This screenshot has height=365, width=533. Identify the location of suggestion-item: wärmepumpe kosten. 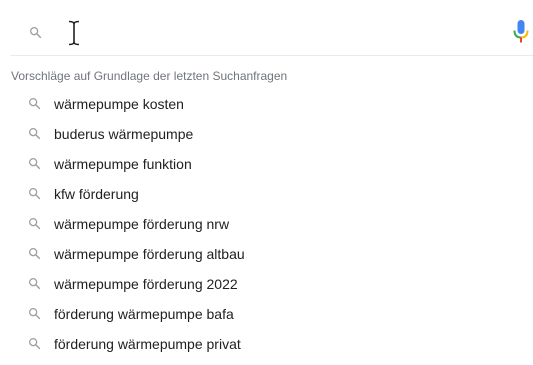
(266, 104).